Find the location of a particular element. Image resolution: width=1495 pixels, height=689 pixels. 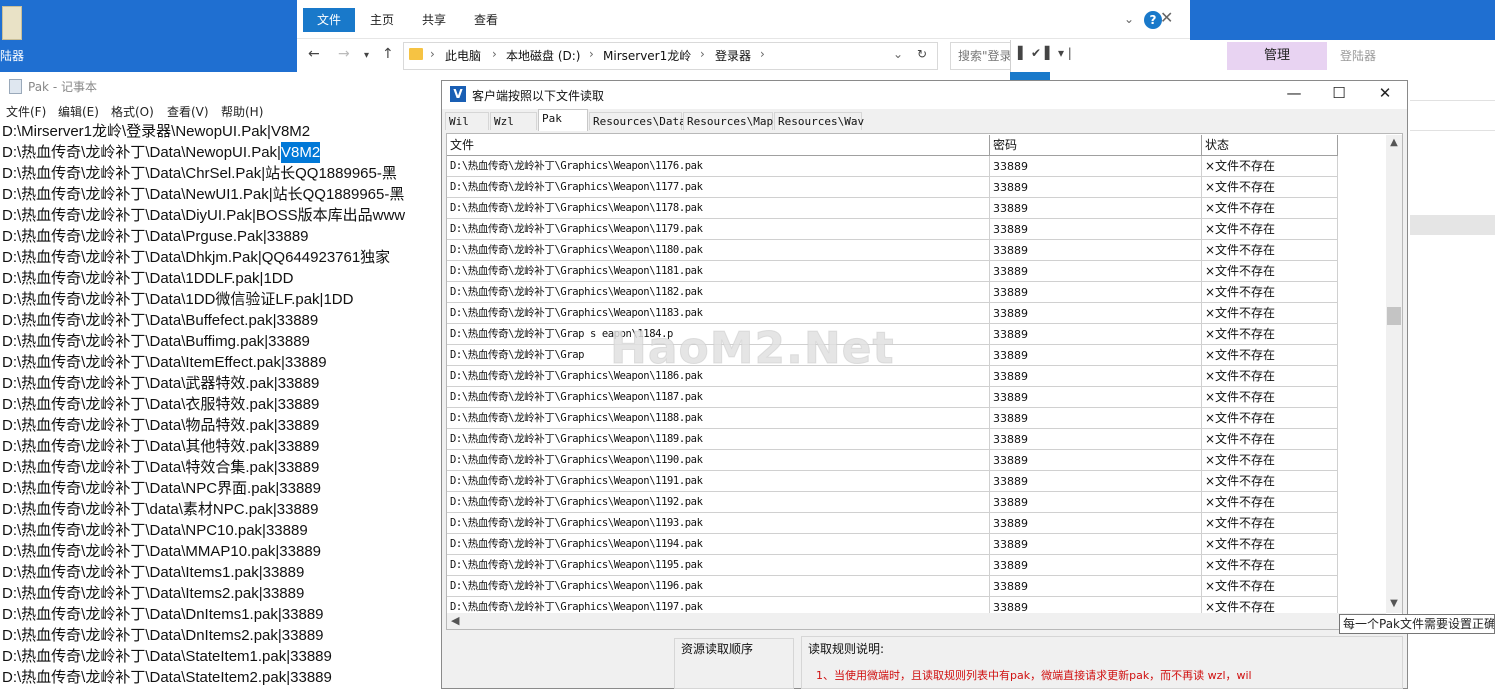

tab-resources-wav: Resources\Wav is located at coordinates (819, 121).